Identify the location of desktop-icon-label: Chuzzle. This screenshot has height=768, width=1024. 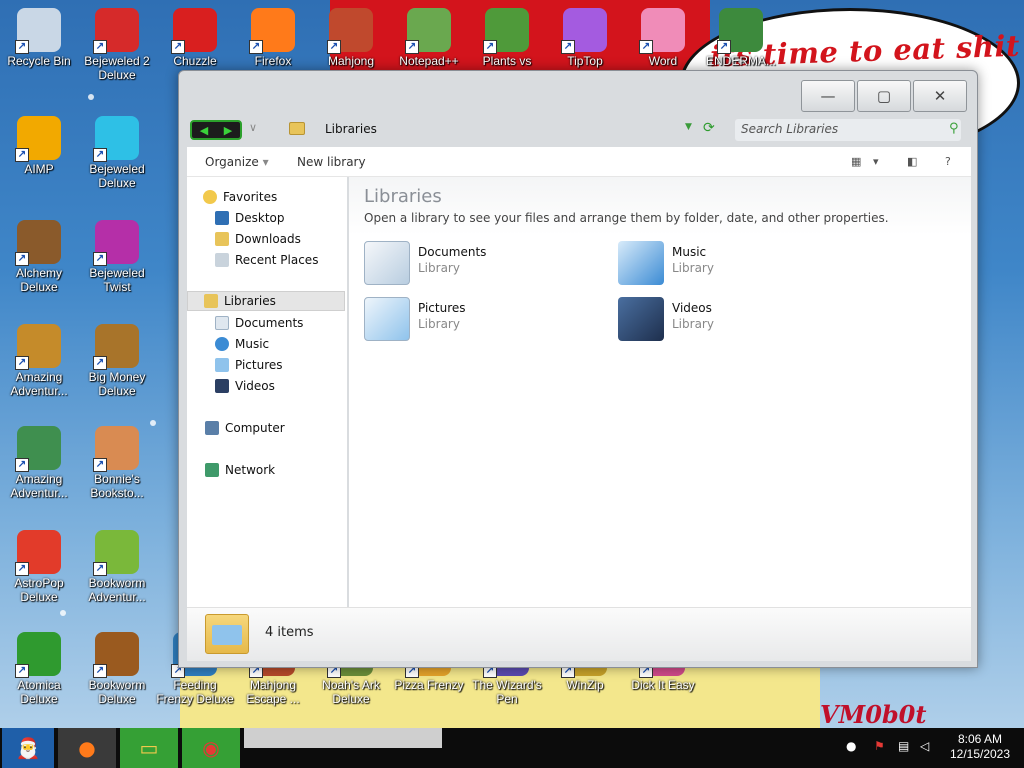
(195, 61).